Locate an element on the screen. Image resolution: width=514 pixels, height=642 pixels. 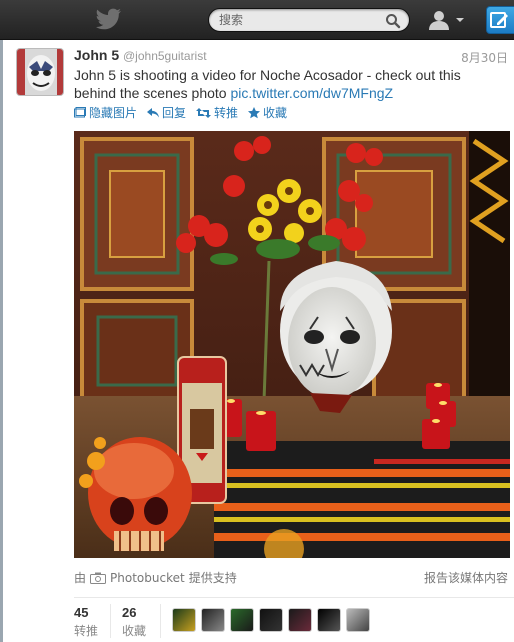
retweet-button: 转推 is located at coordinates (217, 112).